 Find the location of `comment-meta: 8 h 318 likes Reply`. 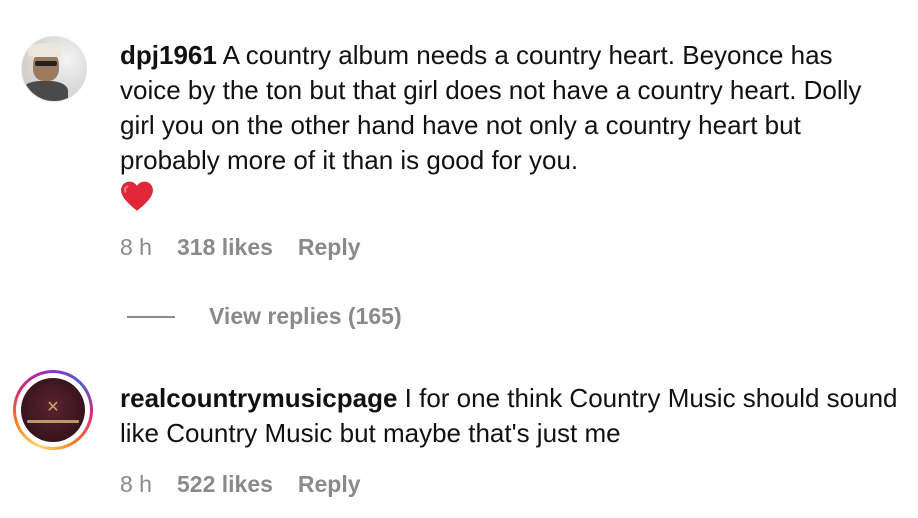

comment-meta: 8 h 318 likes Reply is located at coordinates (240, 247).